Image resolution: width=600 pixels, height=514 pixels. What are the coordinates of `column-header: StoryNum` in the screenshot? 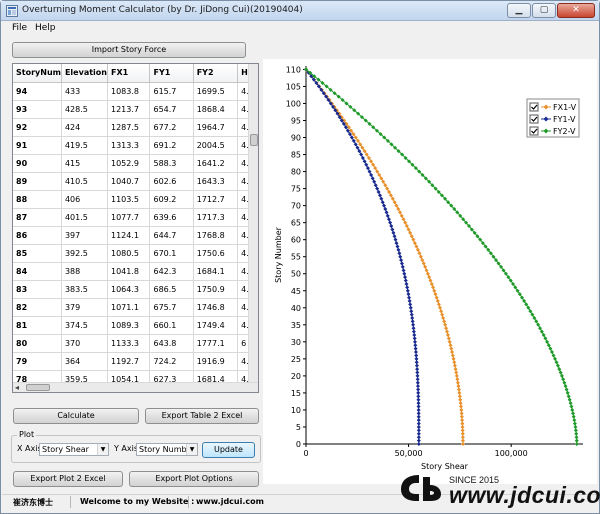 It's located at (37, 73).